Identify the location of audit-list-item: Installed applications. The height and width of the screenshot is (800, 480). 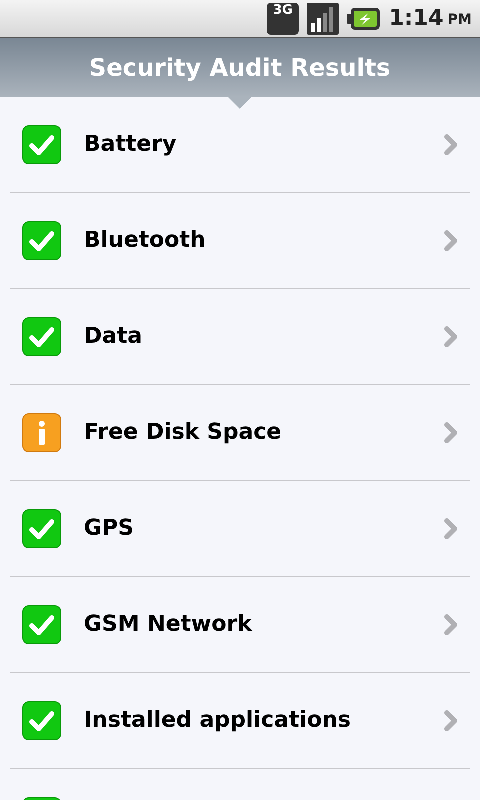
(240, 721).